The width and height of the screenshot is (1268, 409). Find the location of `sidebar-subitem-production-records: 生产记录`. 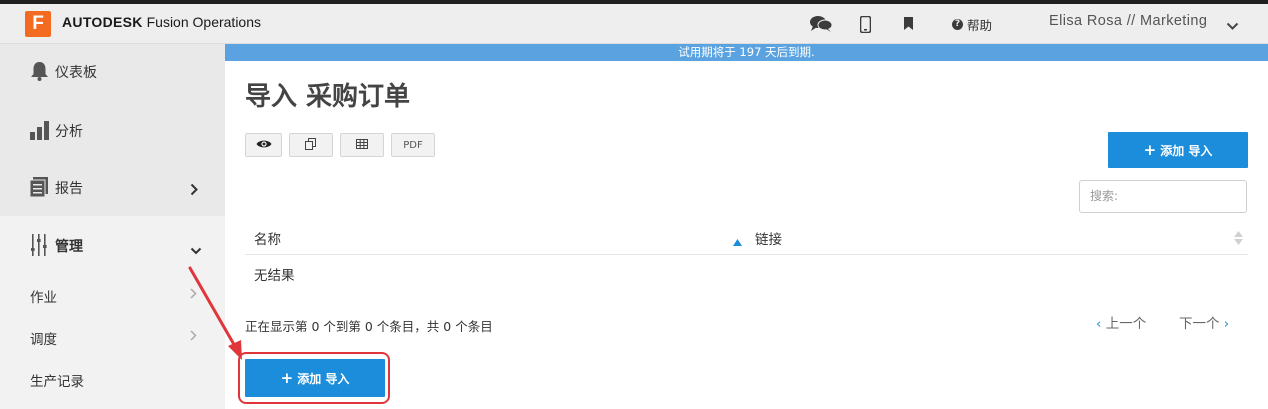

sidebar-subitem-production-records: 生产记录 is located at coordinates (57, 380).